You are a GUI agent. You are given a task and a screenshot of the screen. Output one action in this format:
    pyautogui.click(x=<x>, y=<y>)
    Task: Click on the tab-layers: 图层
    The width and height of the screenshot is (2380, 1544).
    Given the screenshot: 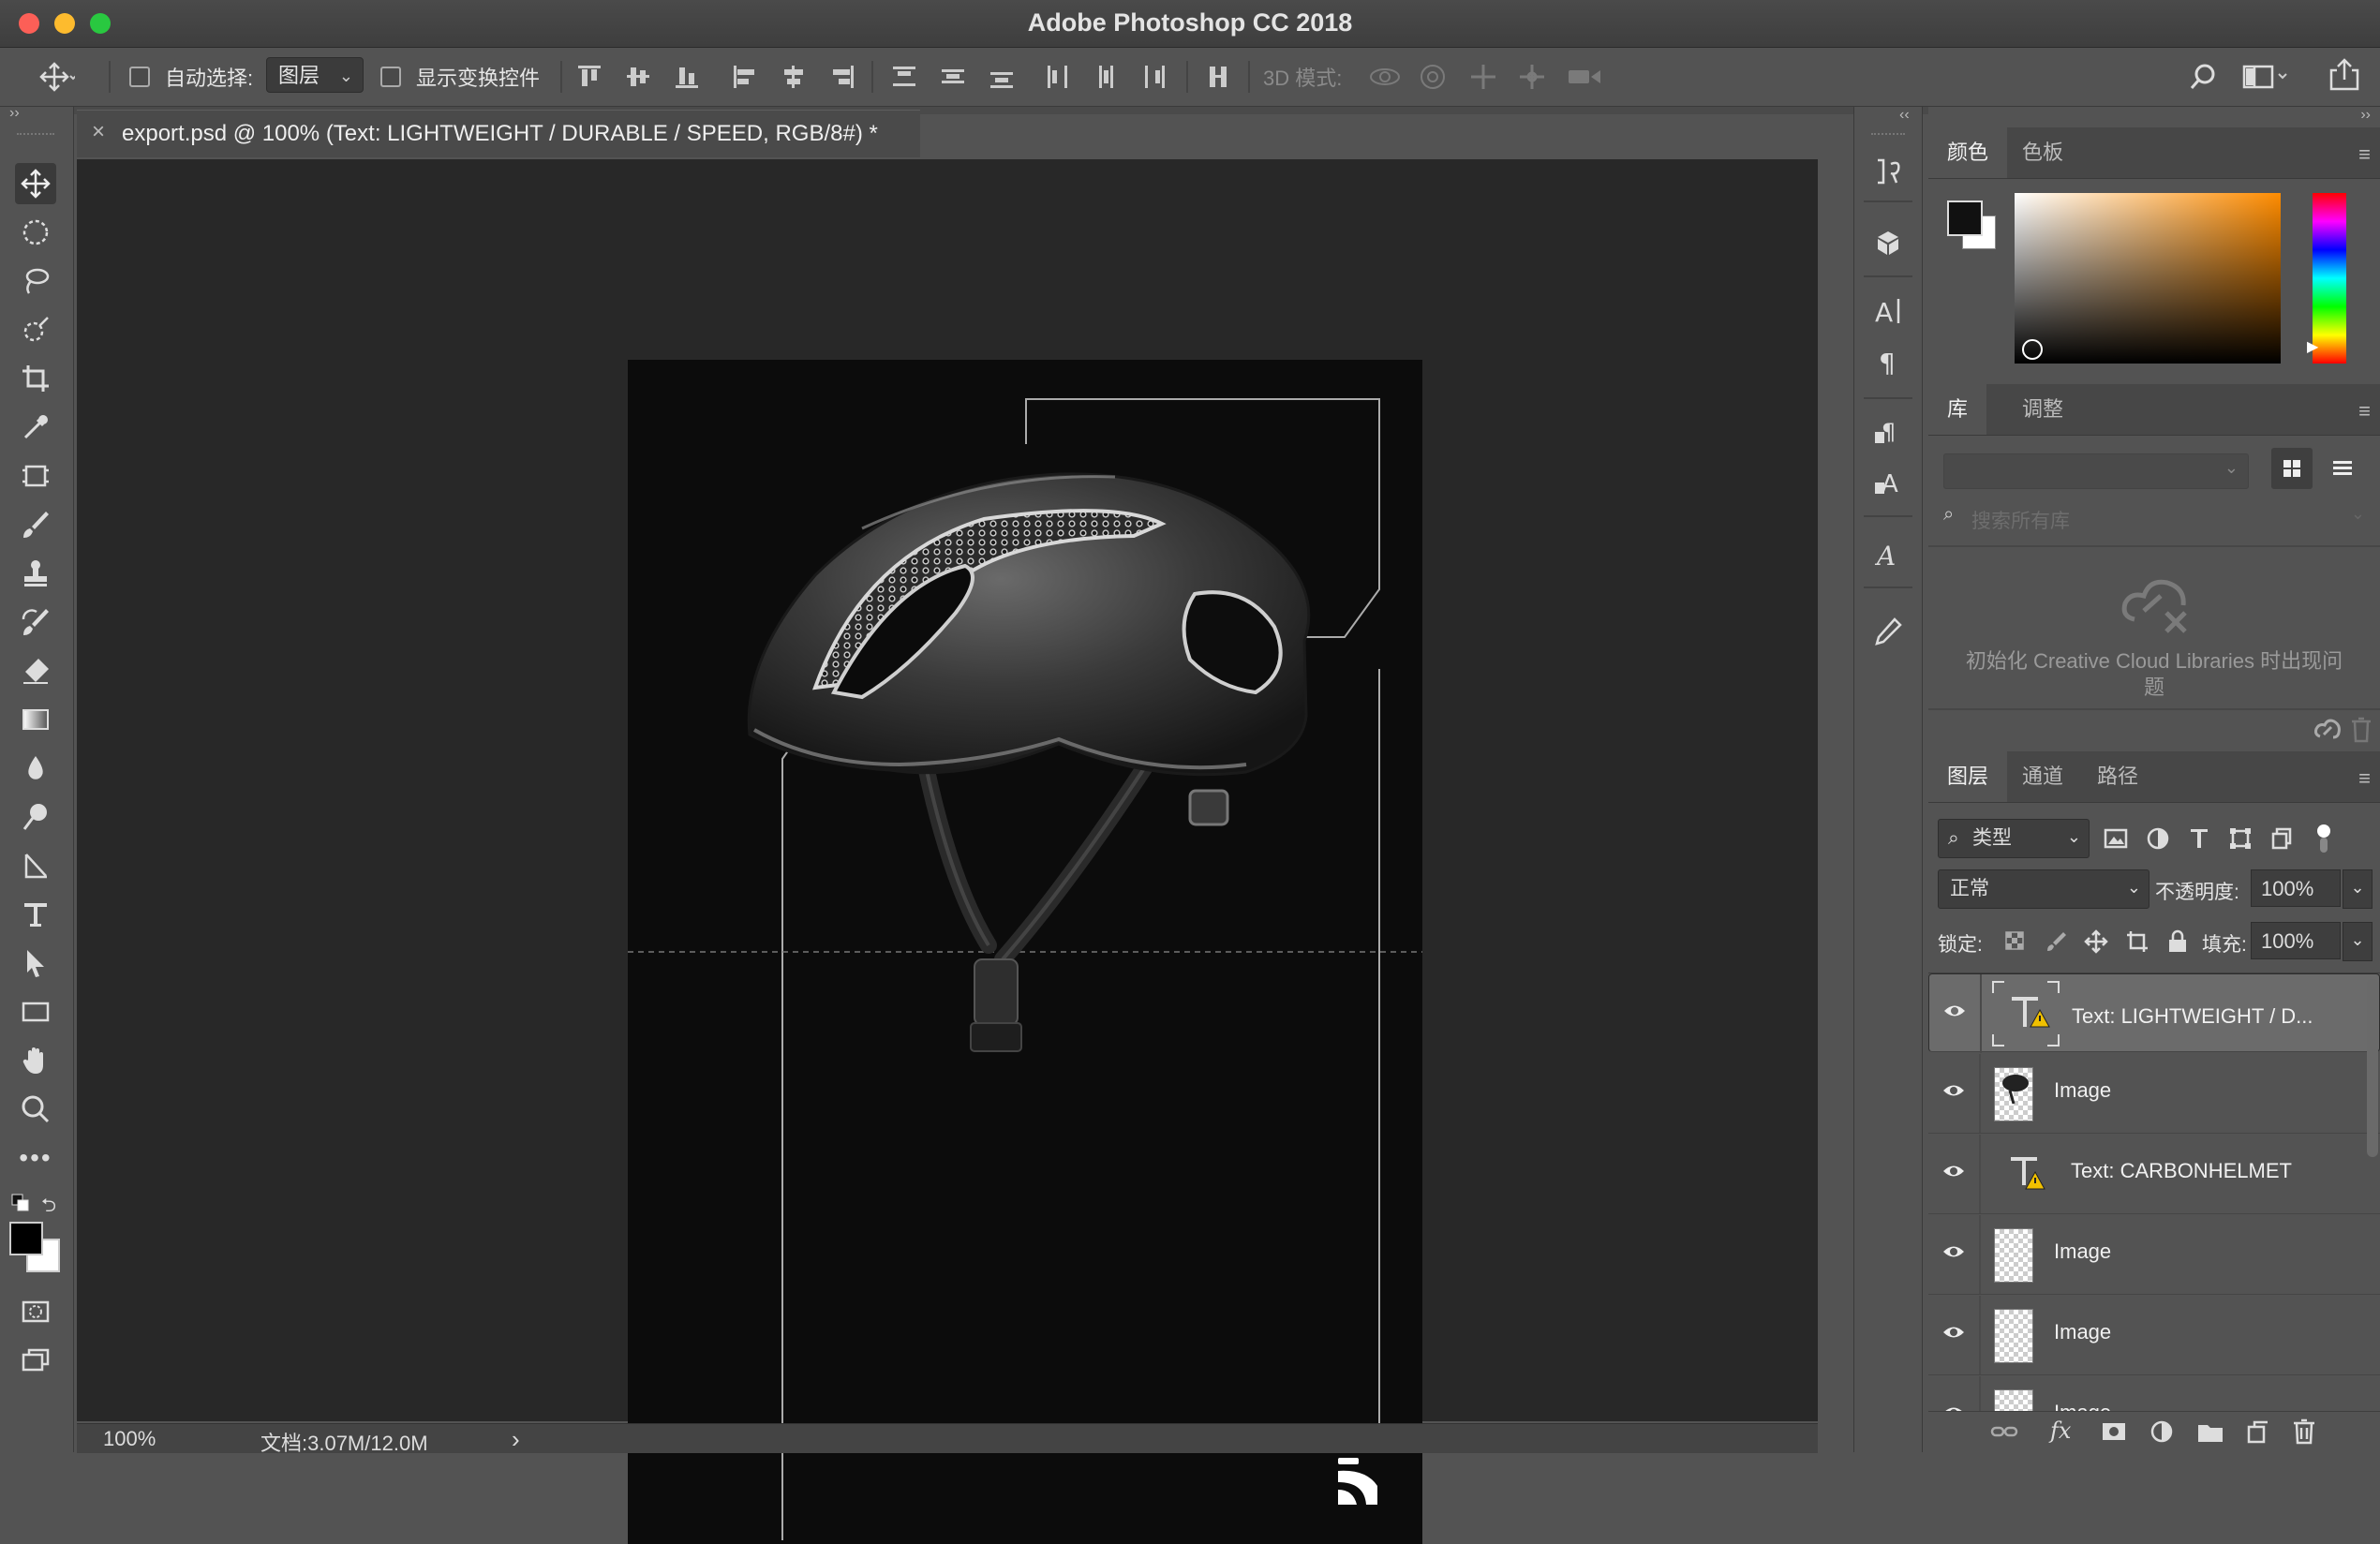 What is the action you would take?
    pyautogui.click(x=1968, y=776)
    